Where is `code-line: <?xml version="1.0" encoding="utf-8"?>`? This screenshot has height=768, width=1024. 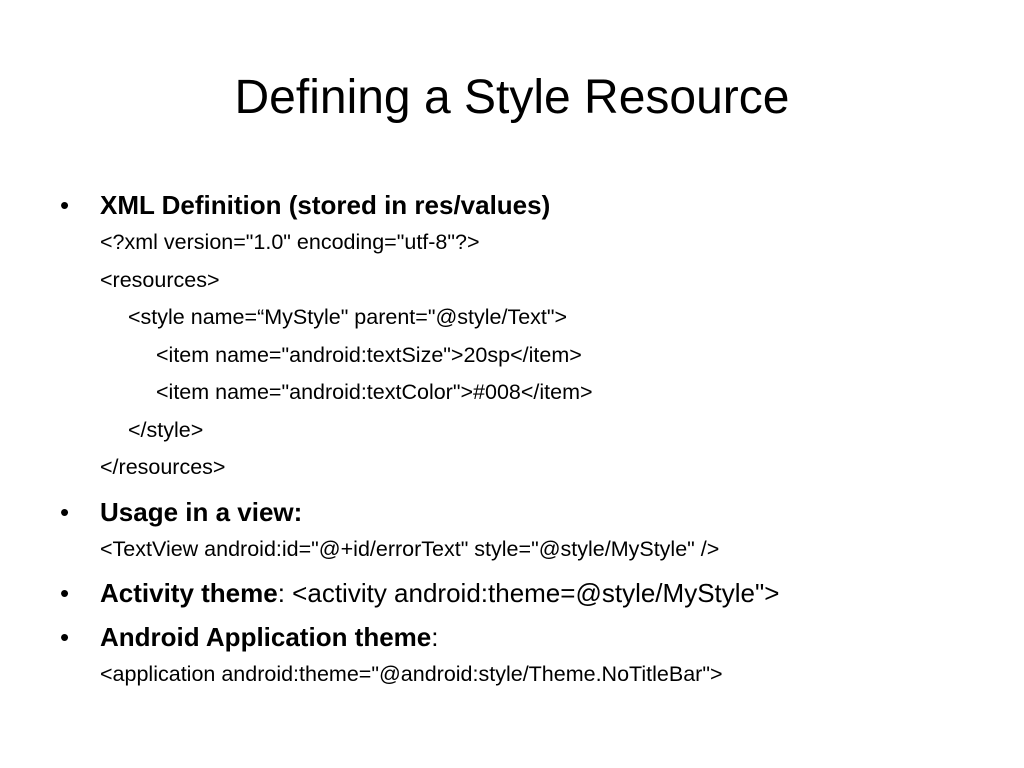 code-line: <?xml version="1.0" encoding="utf-8"?> is located at coordinates (290, 242).